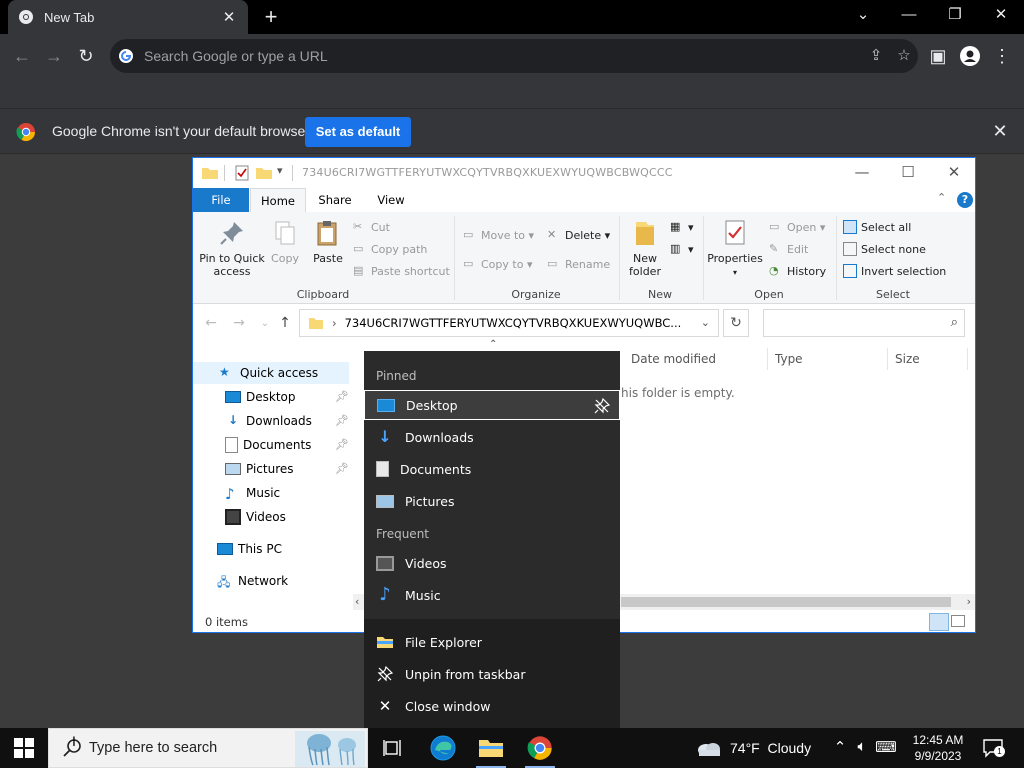  I want to click on nav-item-downloads: ↓ Downloads, so click(268, 421).